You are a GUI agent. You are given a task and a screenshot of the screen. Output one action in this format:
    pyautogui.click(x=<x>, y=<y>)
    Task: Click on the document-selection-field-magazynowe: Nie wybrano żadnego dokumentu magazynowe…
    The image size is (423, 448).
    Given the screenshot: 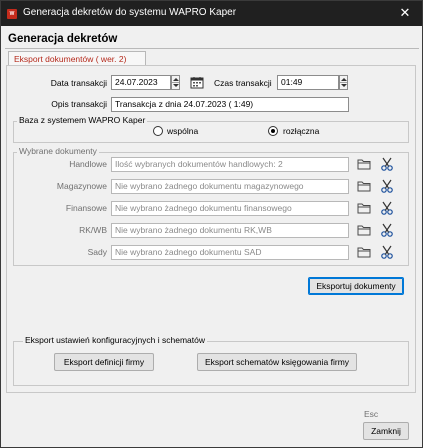 What is the action you would take?
    pyautogui.click(x=230, y=186)
    